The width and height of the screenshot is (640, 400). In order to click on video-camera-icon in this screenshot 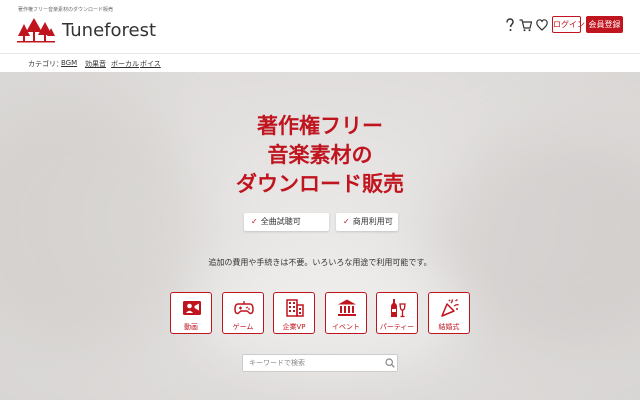, I will do `click(192, 308)`.